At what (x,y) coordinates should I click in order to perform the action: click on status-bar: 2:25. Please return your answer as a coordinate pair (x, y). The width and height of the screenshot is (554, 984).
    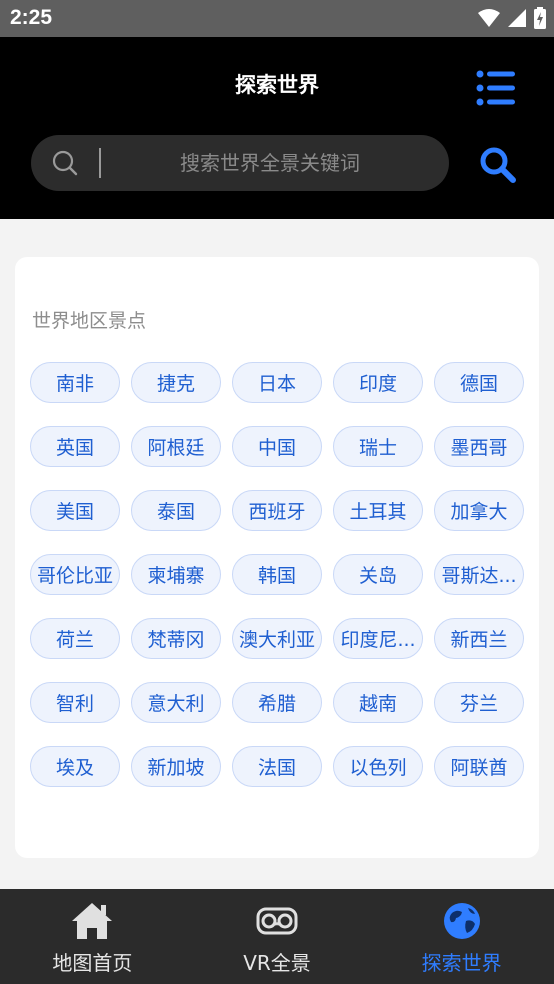
    Looking at the image, I should click on (277, 18).